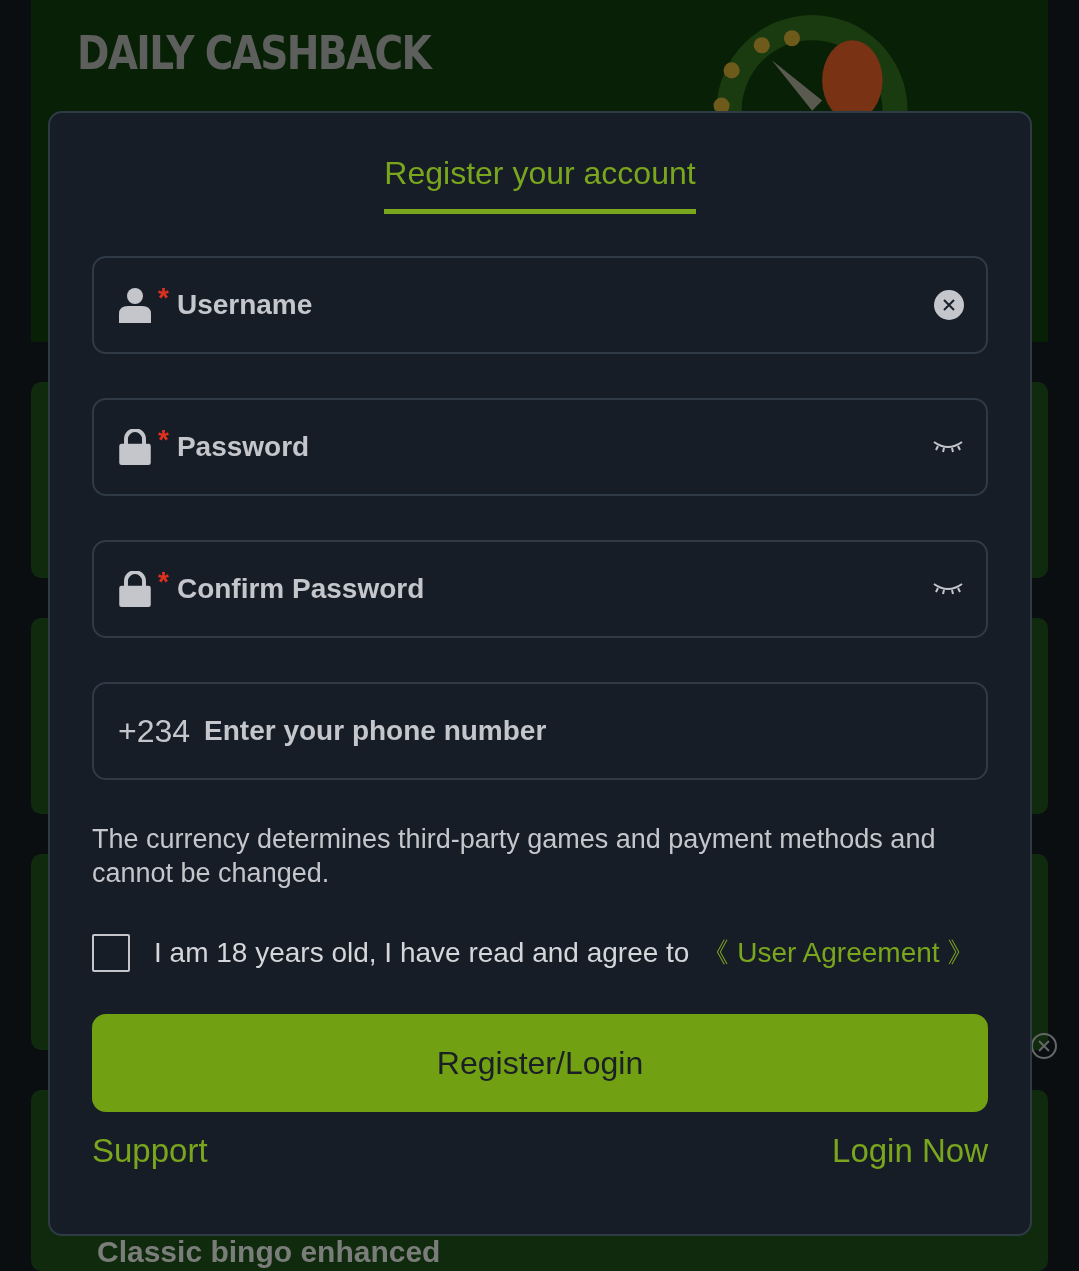  Describe the element at coordinates (551, 305) in the screenshot. I see `text-input: Username` at that location.